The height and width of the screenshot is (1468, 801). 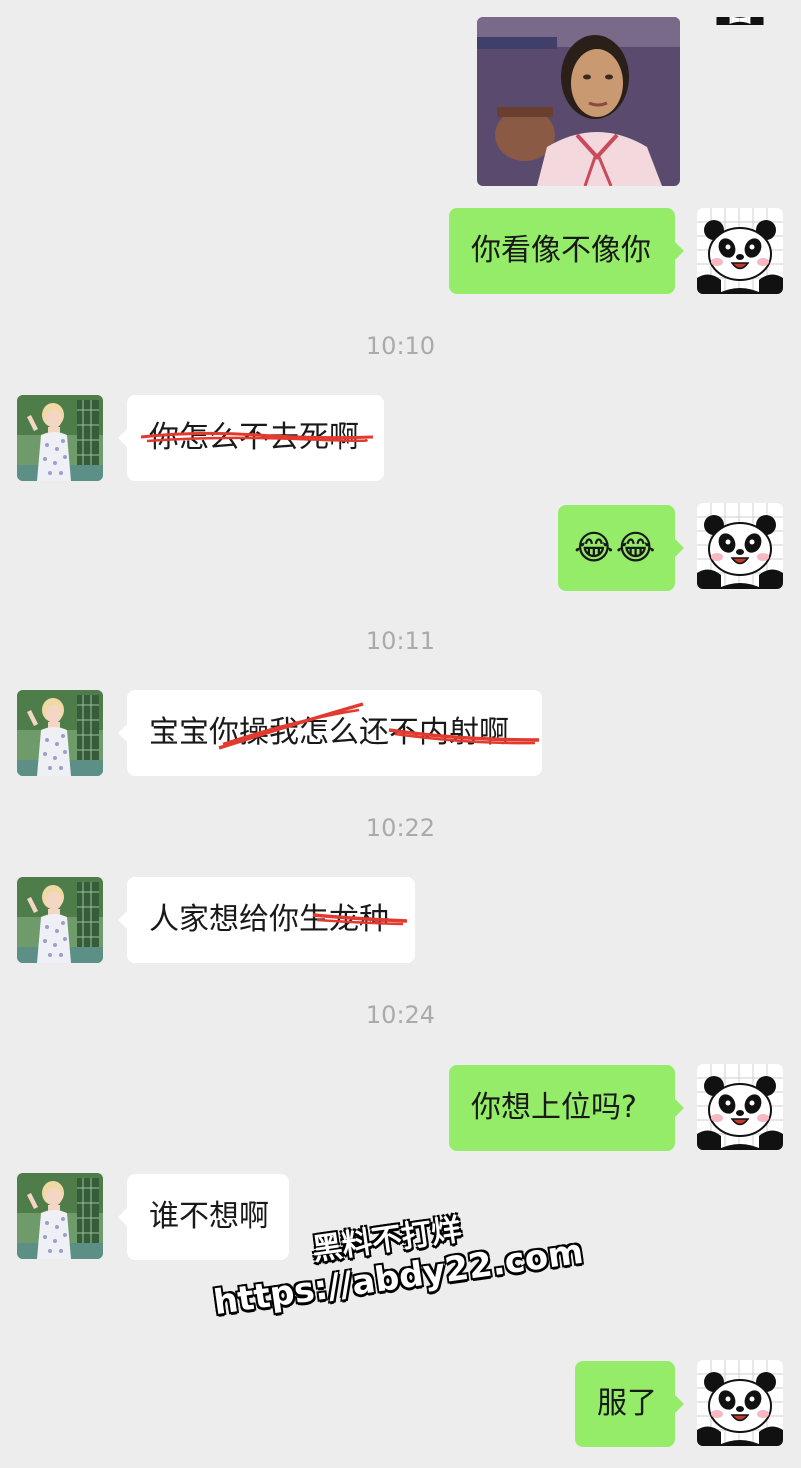 What do you see at coordinates (616, 548) in the screenshot?
I see `tears-of-joy-emoji: 😂😂` at bounding box center [616, 548].